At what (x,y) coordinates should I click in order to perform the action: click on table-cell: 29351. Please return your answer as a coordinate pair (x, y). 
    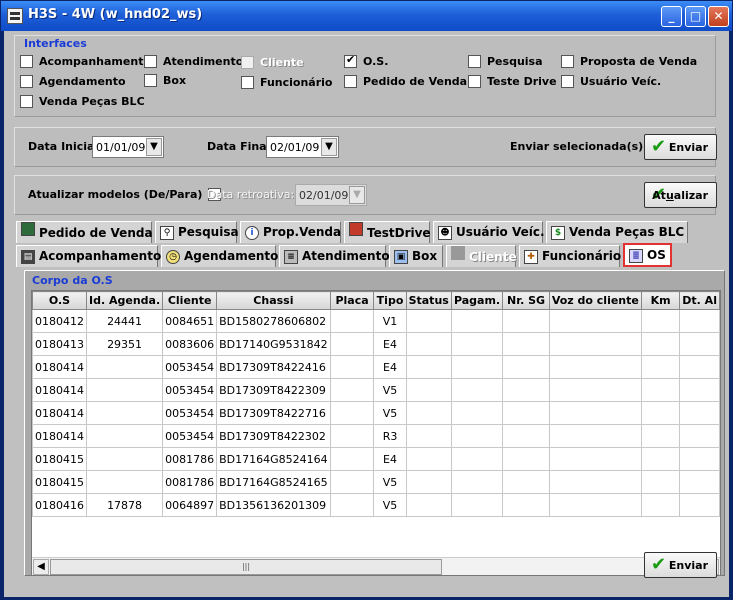
    Looking at the image, I should click on (124, 344).